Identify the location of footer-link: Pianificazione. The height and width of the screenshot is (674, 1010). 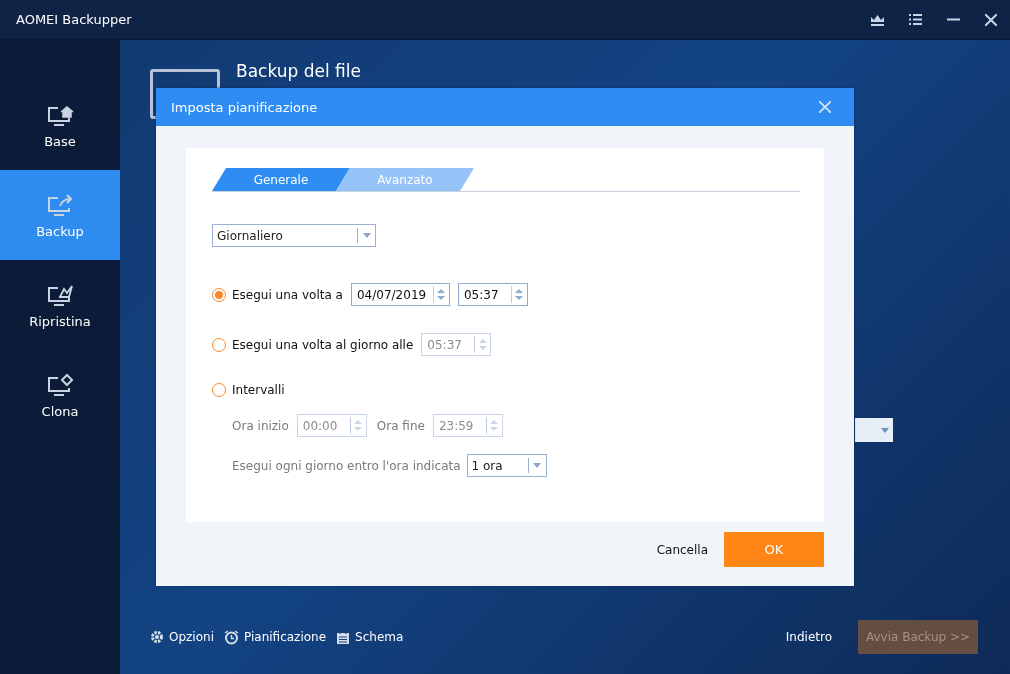
(275, 637).